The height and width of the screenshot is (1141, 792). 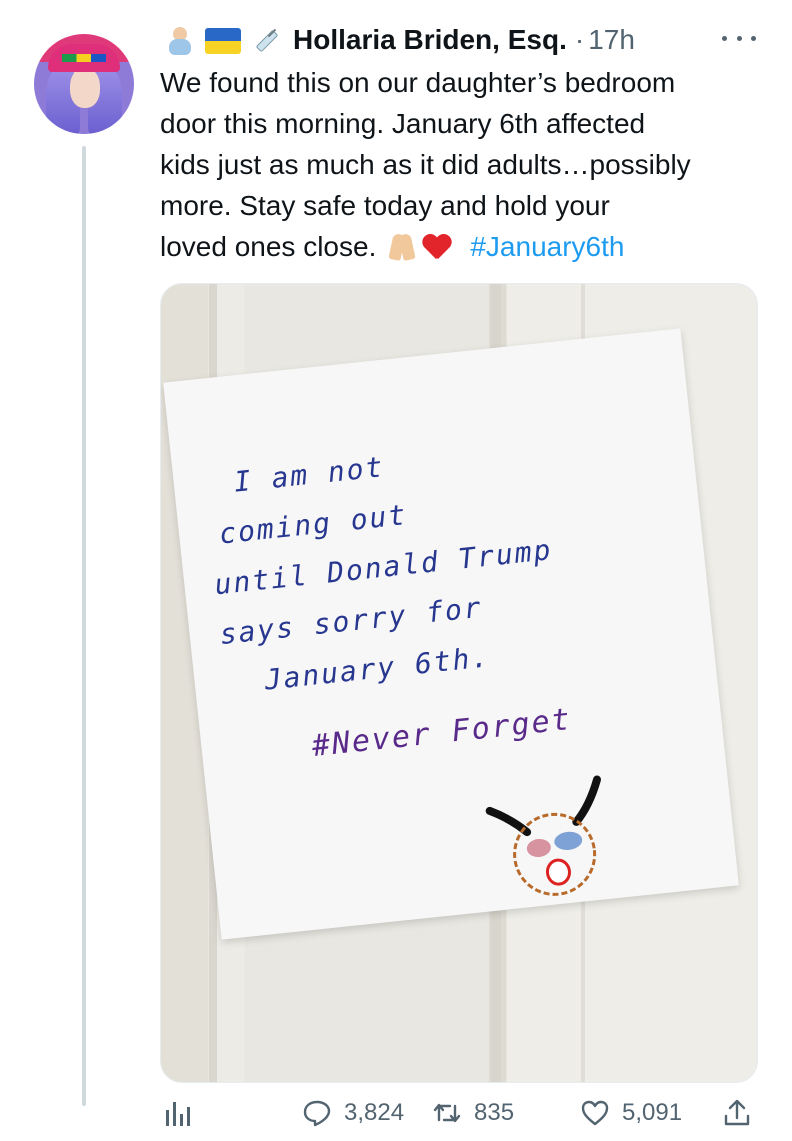 I want to click on reply-button: 3,824, so click(x=353, y=1113).